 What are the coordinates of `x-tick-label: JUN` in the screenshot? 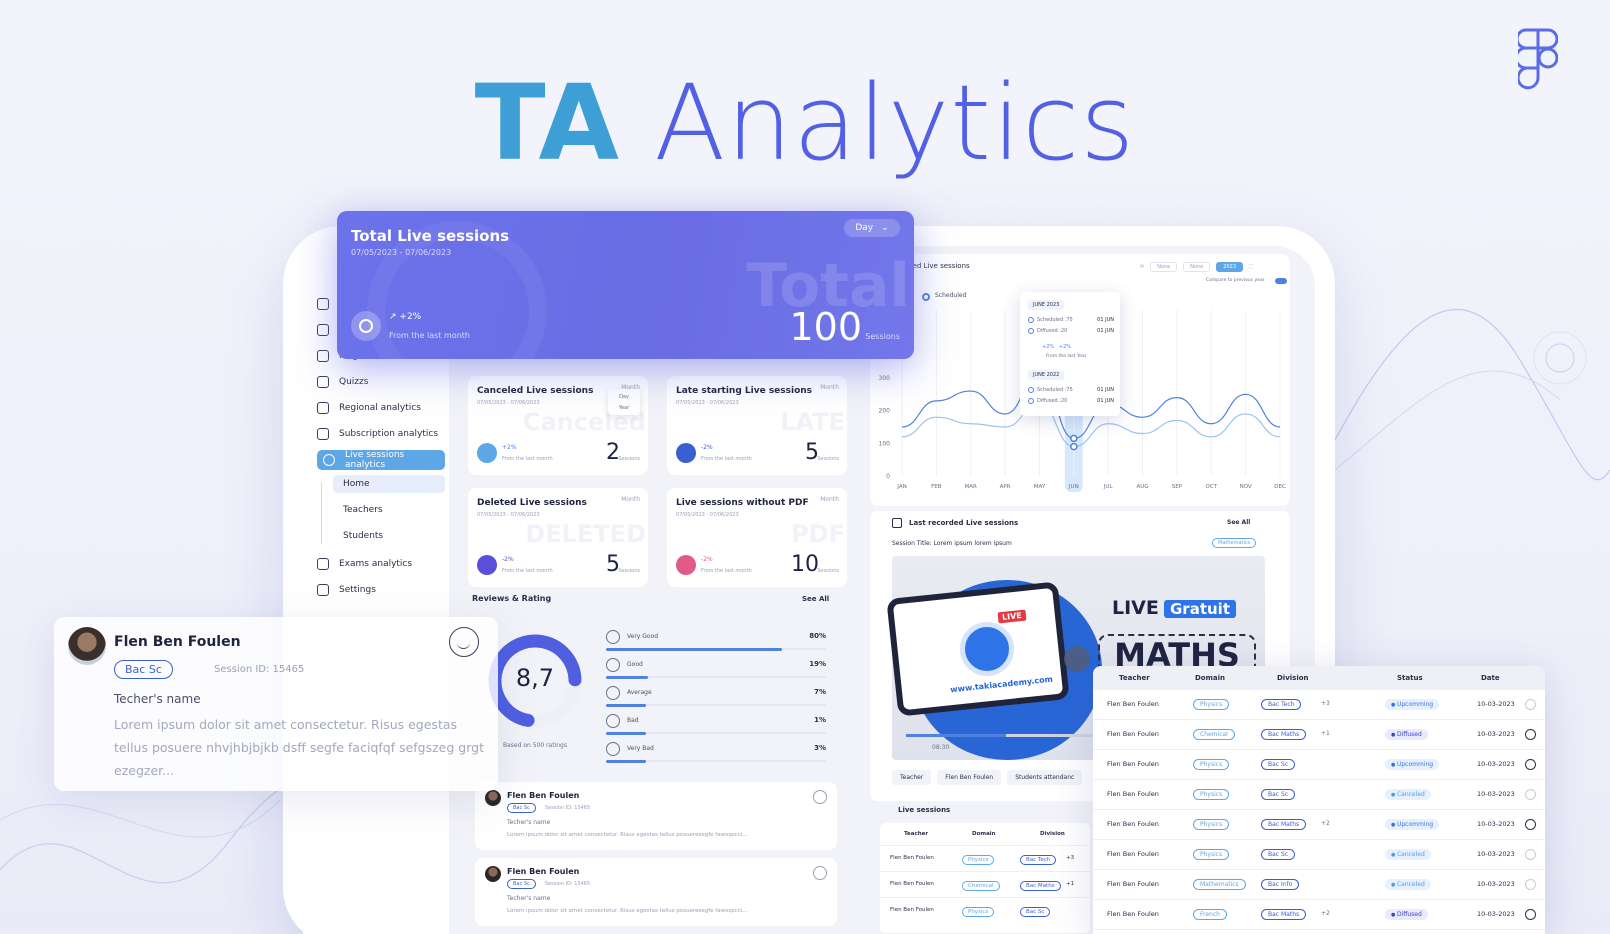 It's located at (1073, 487).